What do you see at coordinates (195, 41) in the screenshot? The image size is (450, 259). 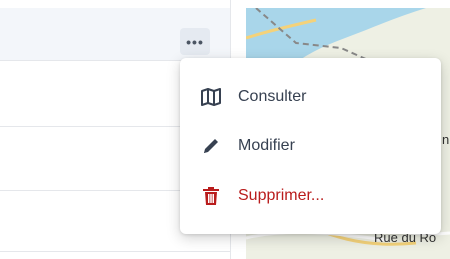 I see `more-options-button: •••` at bounding box center [195, 41].